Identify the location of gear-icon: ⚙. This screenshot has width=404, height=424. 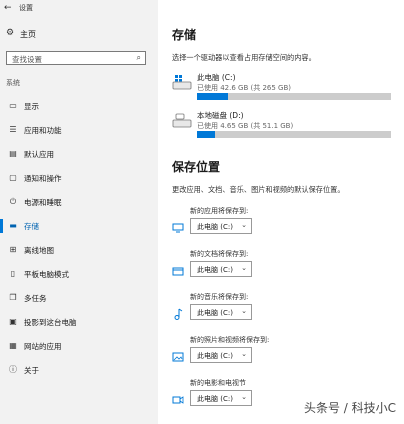
(10, 33).